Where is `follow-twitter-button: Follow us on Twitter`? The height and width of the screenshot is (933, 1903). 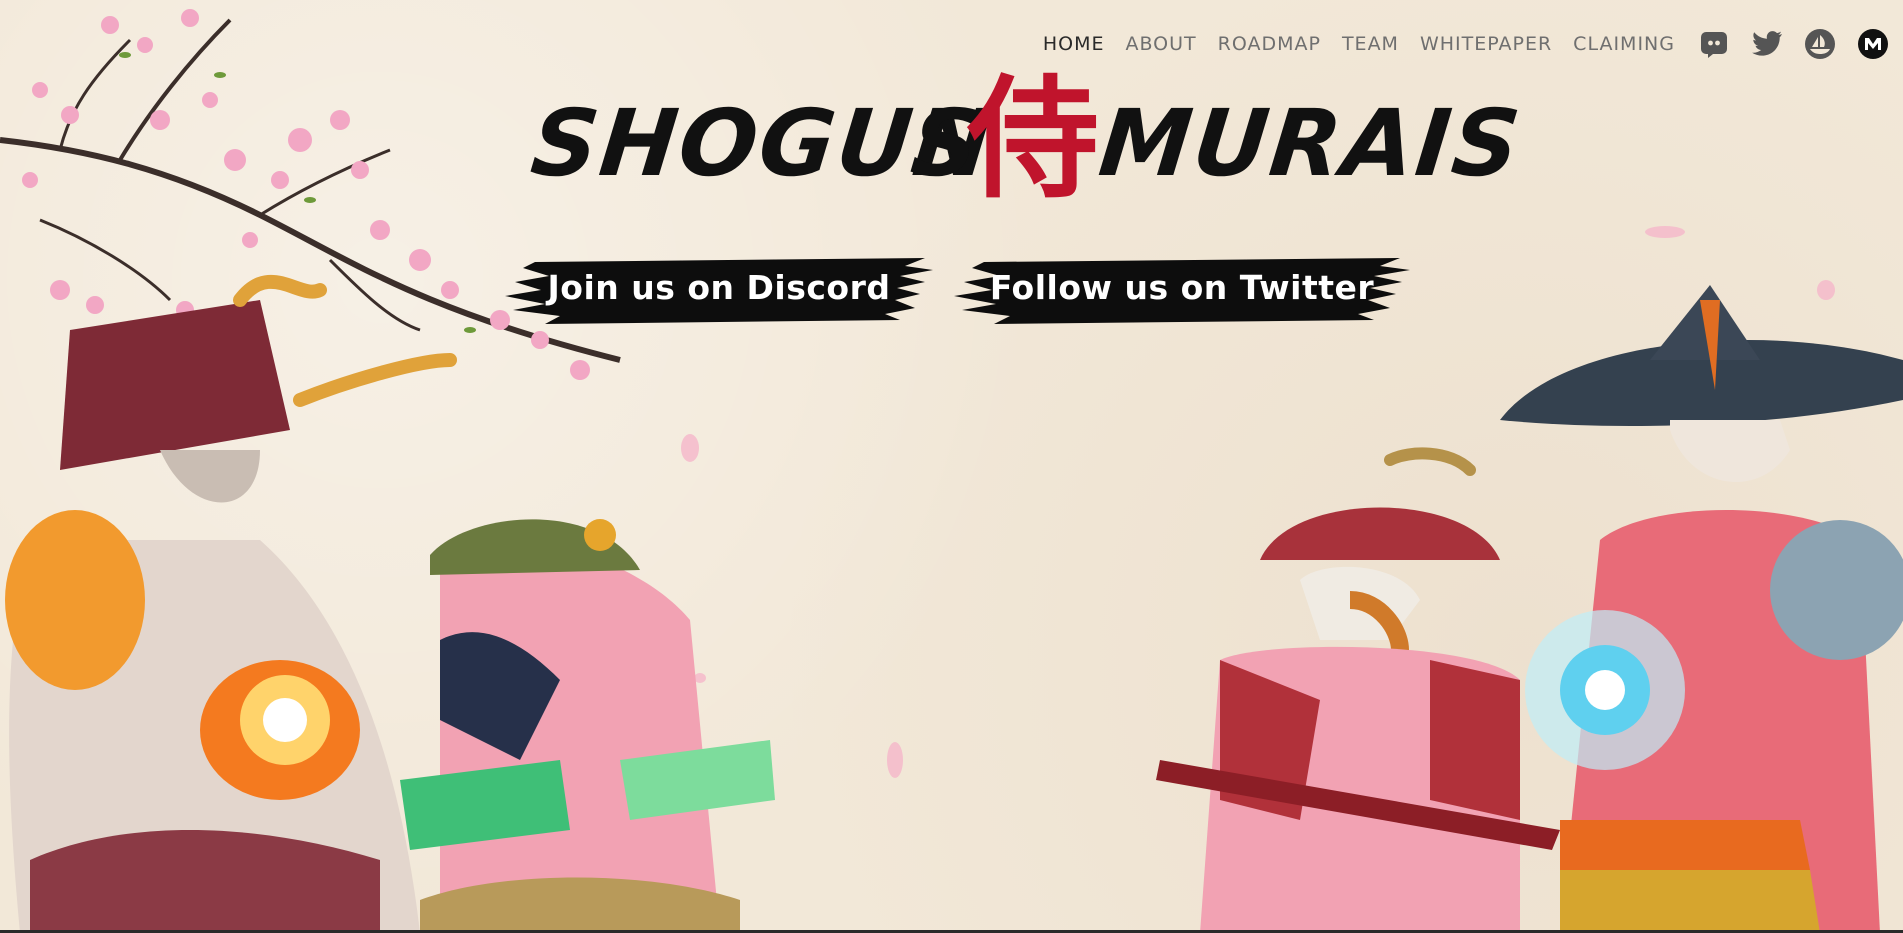
follow-twitter-button: Follow us on Twitter is located at coordinates (1182, 290).